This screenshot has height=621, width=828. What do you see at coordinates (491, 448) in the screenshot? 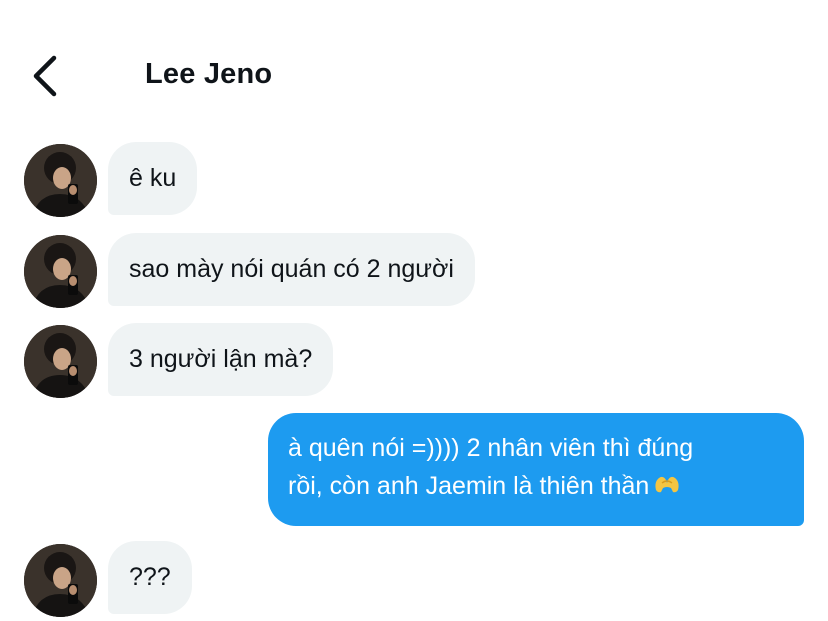
I see `message-text-line: à quên nói =)))) 2 nhân viên thì đúng` at bounding box center [491, 448].